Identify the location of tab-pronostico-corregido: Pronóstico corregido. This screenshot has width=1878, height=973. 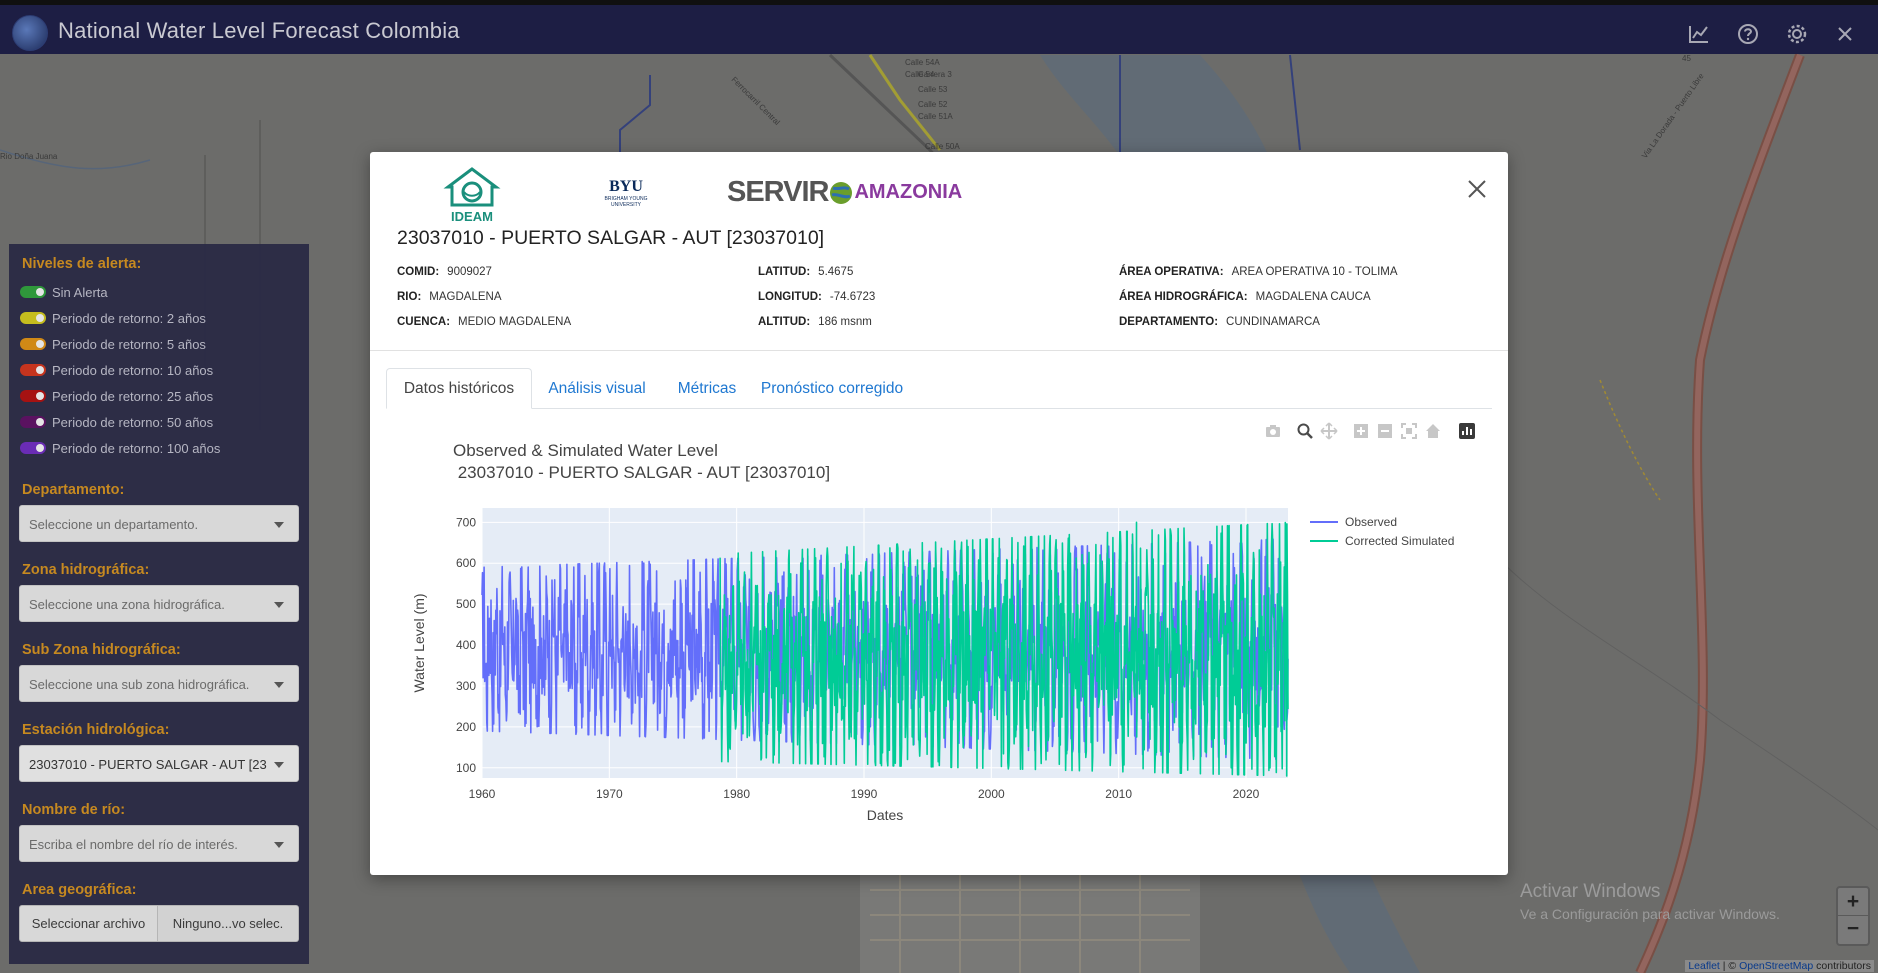
(832, 388).